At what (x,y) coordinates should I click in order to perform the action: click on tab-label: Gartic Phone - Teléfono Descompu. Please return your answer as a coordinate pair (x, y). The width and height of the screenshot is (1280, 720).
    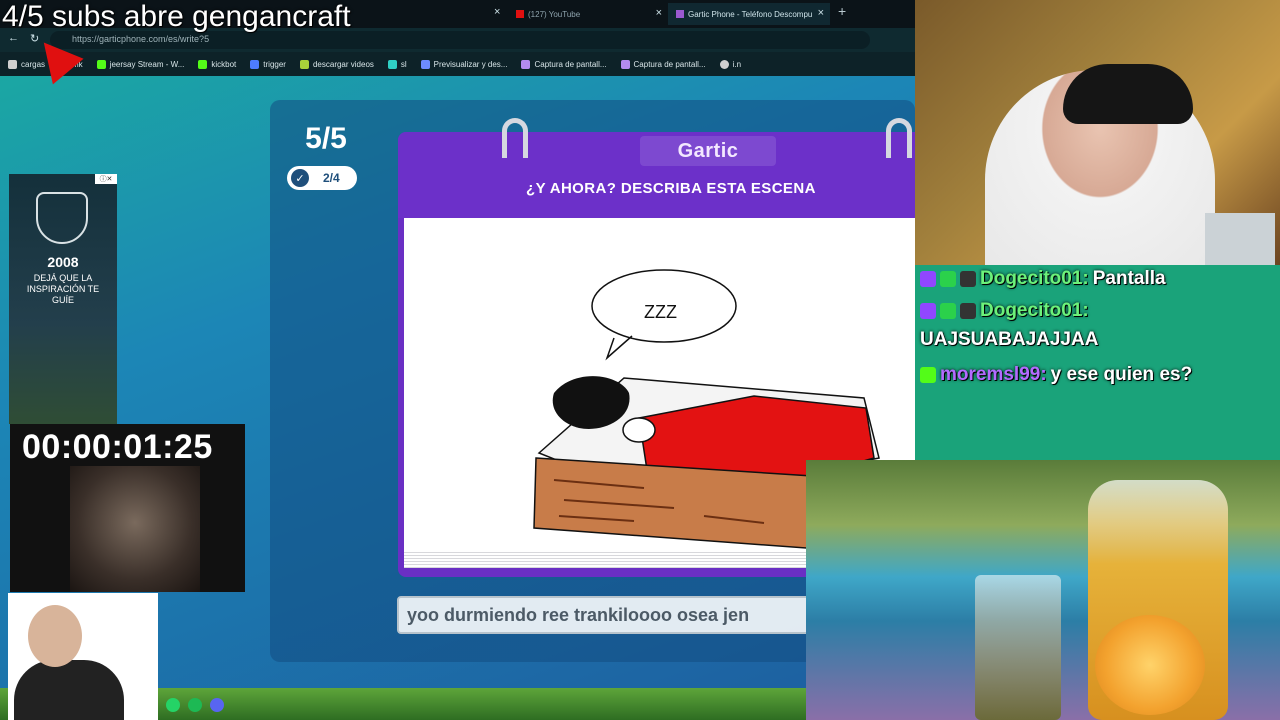
    Looking at the image, I should click on (750, 14).